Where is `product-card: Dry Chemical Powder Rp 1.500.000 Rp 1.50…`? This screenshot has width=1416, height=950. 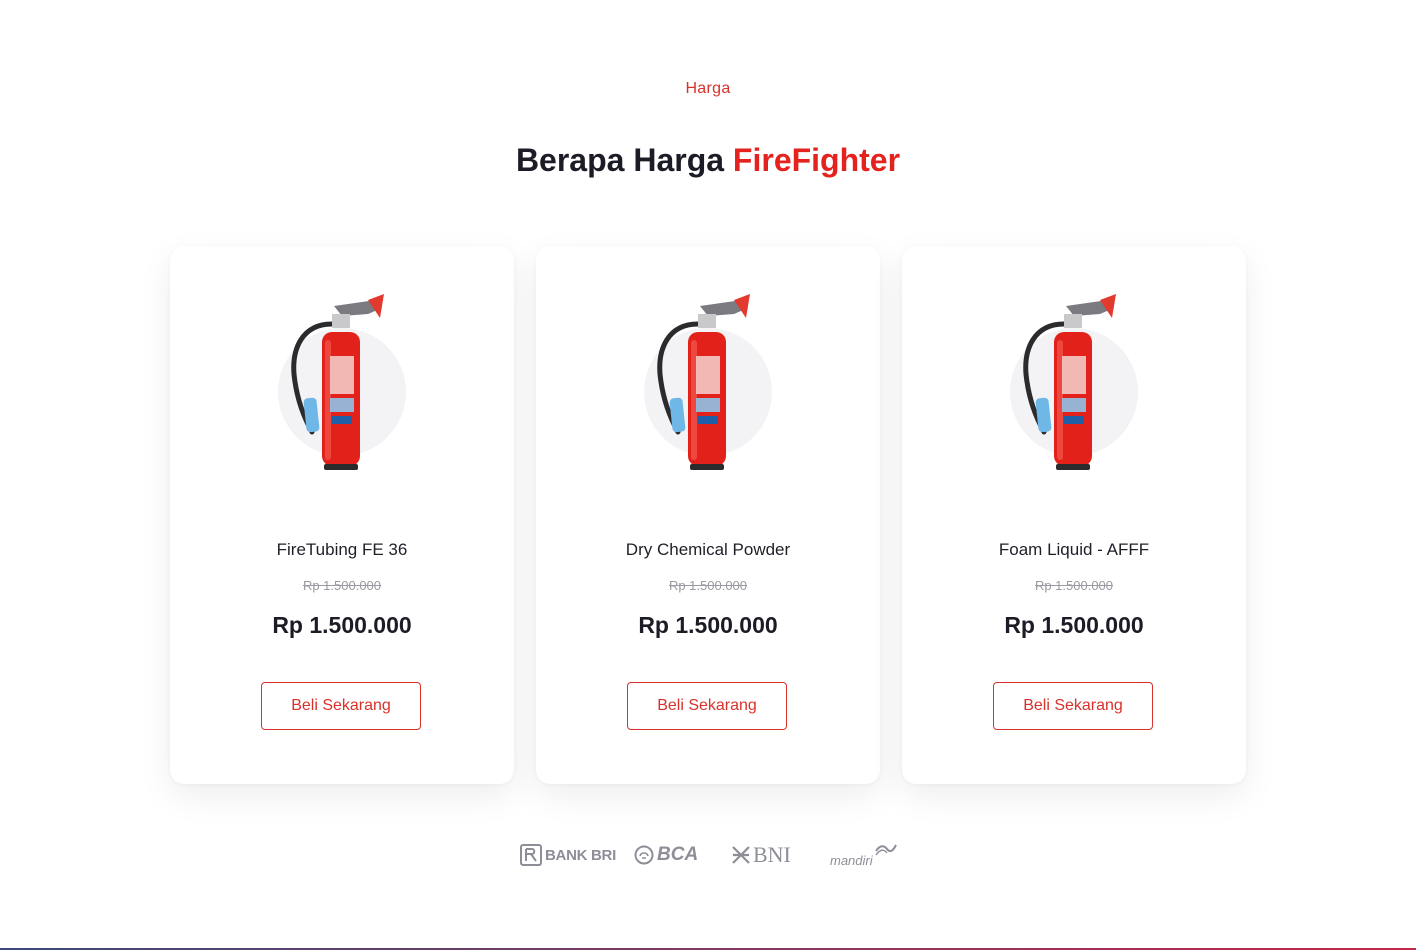
product-card: Dry Chemical Powder Rp 1.500.000 Rp 1.50… is located at coordinates (708, 515).